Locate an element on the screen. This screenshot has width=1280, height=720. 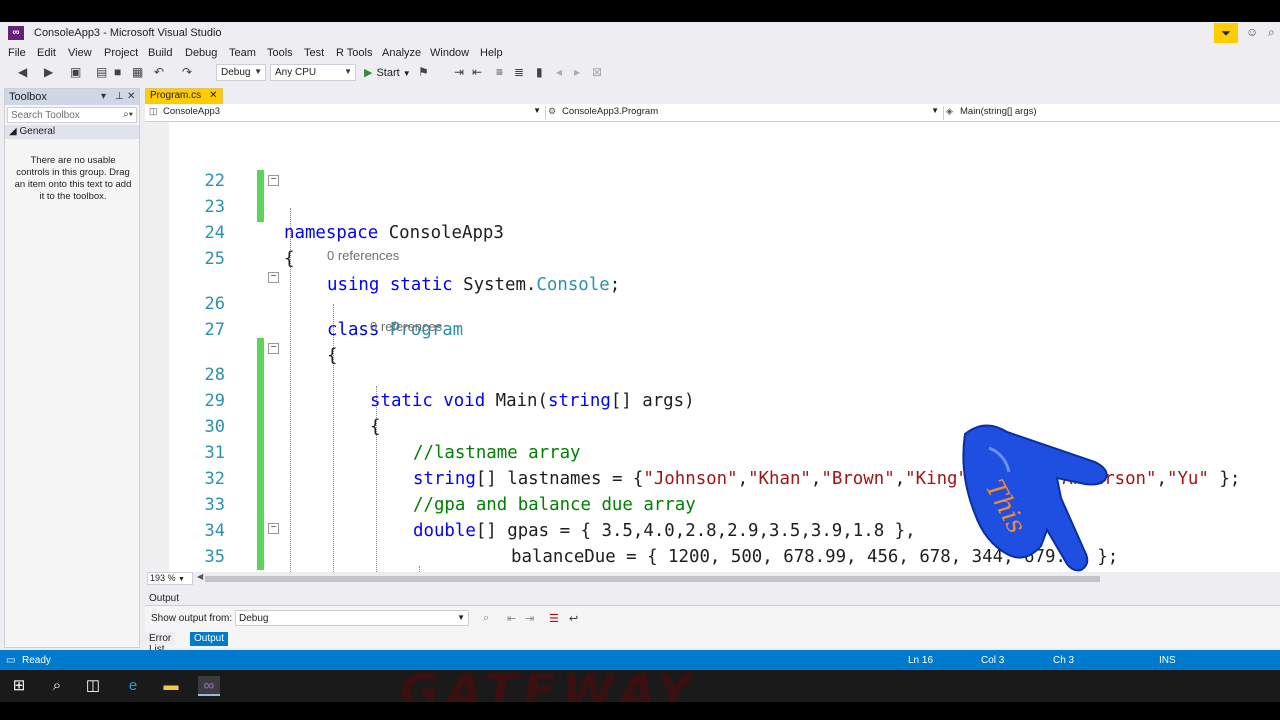
bookmark-icon: ▮ is located at coordinates (539, 72).